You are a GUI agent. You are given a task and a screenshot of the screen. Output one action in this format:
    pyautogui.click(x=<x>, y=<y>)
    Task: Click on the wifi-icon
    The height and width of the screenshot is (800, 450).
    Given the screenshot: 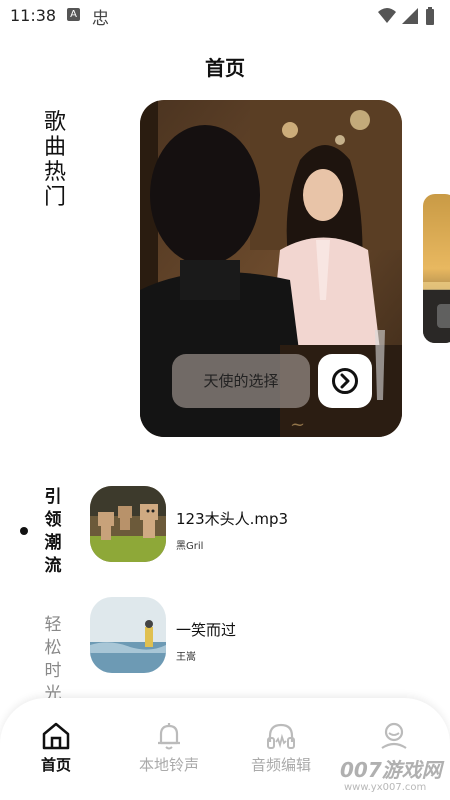 What is the action you would take?
    pyautogui.click(x=387, y=15)
    